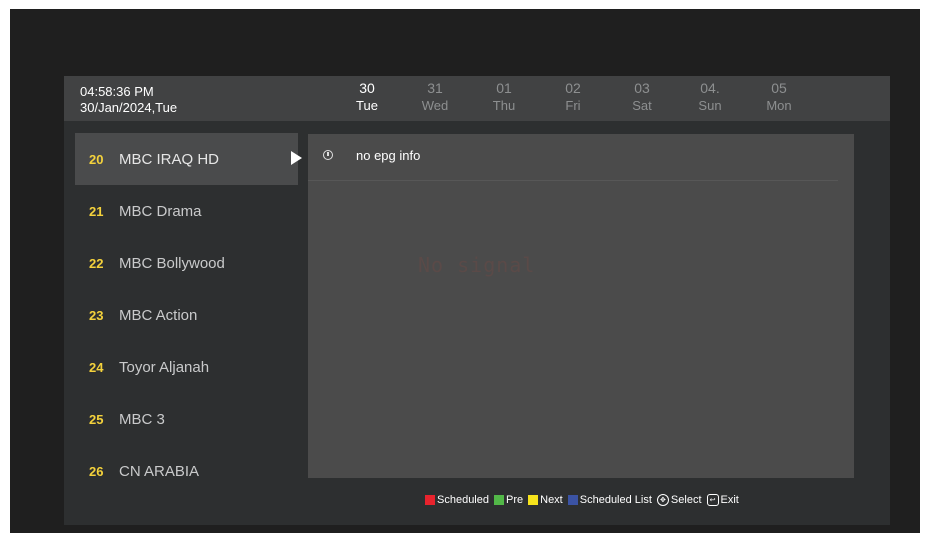 Image resolution: width=936 pixels, height=533 pixels. I want to click on current-time: 04:58:36 PM, so click(117, 91).